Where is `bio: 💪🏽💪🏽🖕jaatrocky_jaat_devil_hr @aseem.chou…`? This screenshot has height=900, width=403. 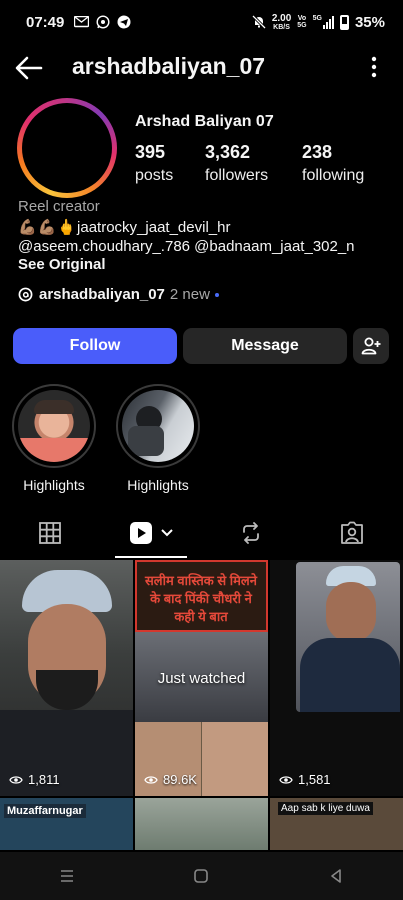
bio: 💪🏽💪🏽🖕jaatrocky_jaat_devil_hr @aseem.chou… is located at coordinates (208, 237).